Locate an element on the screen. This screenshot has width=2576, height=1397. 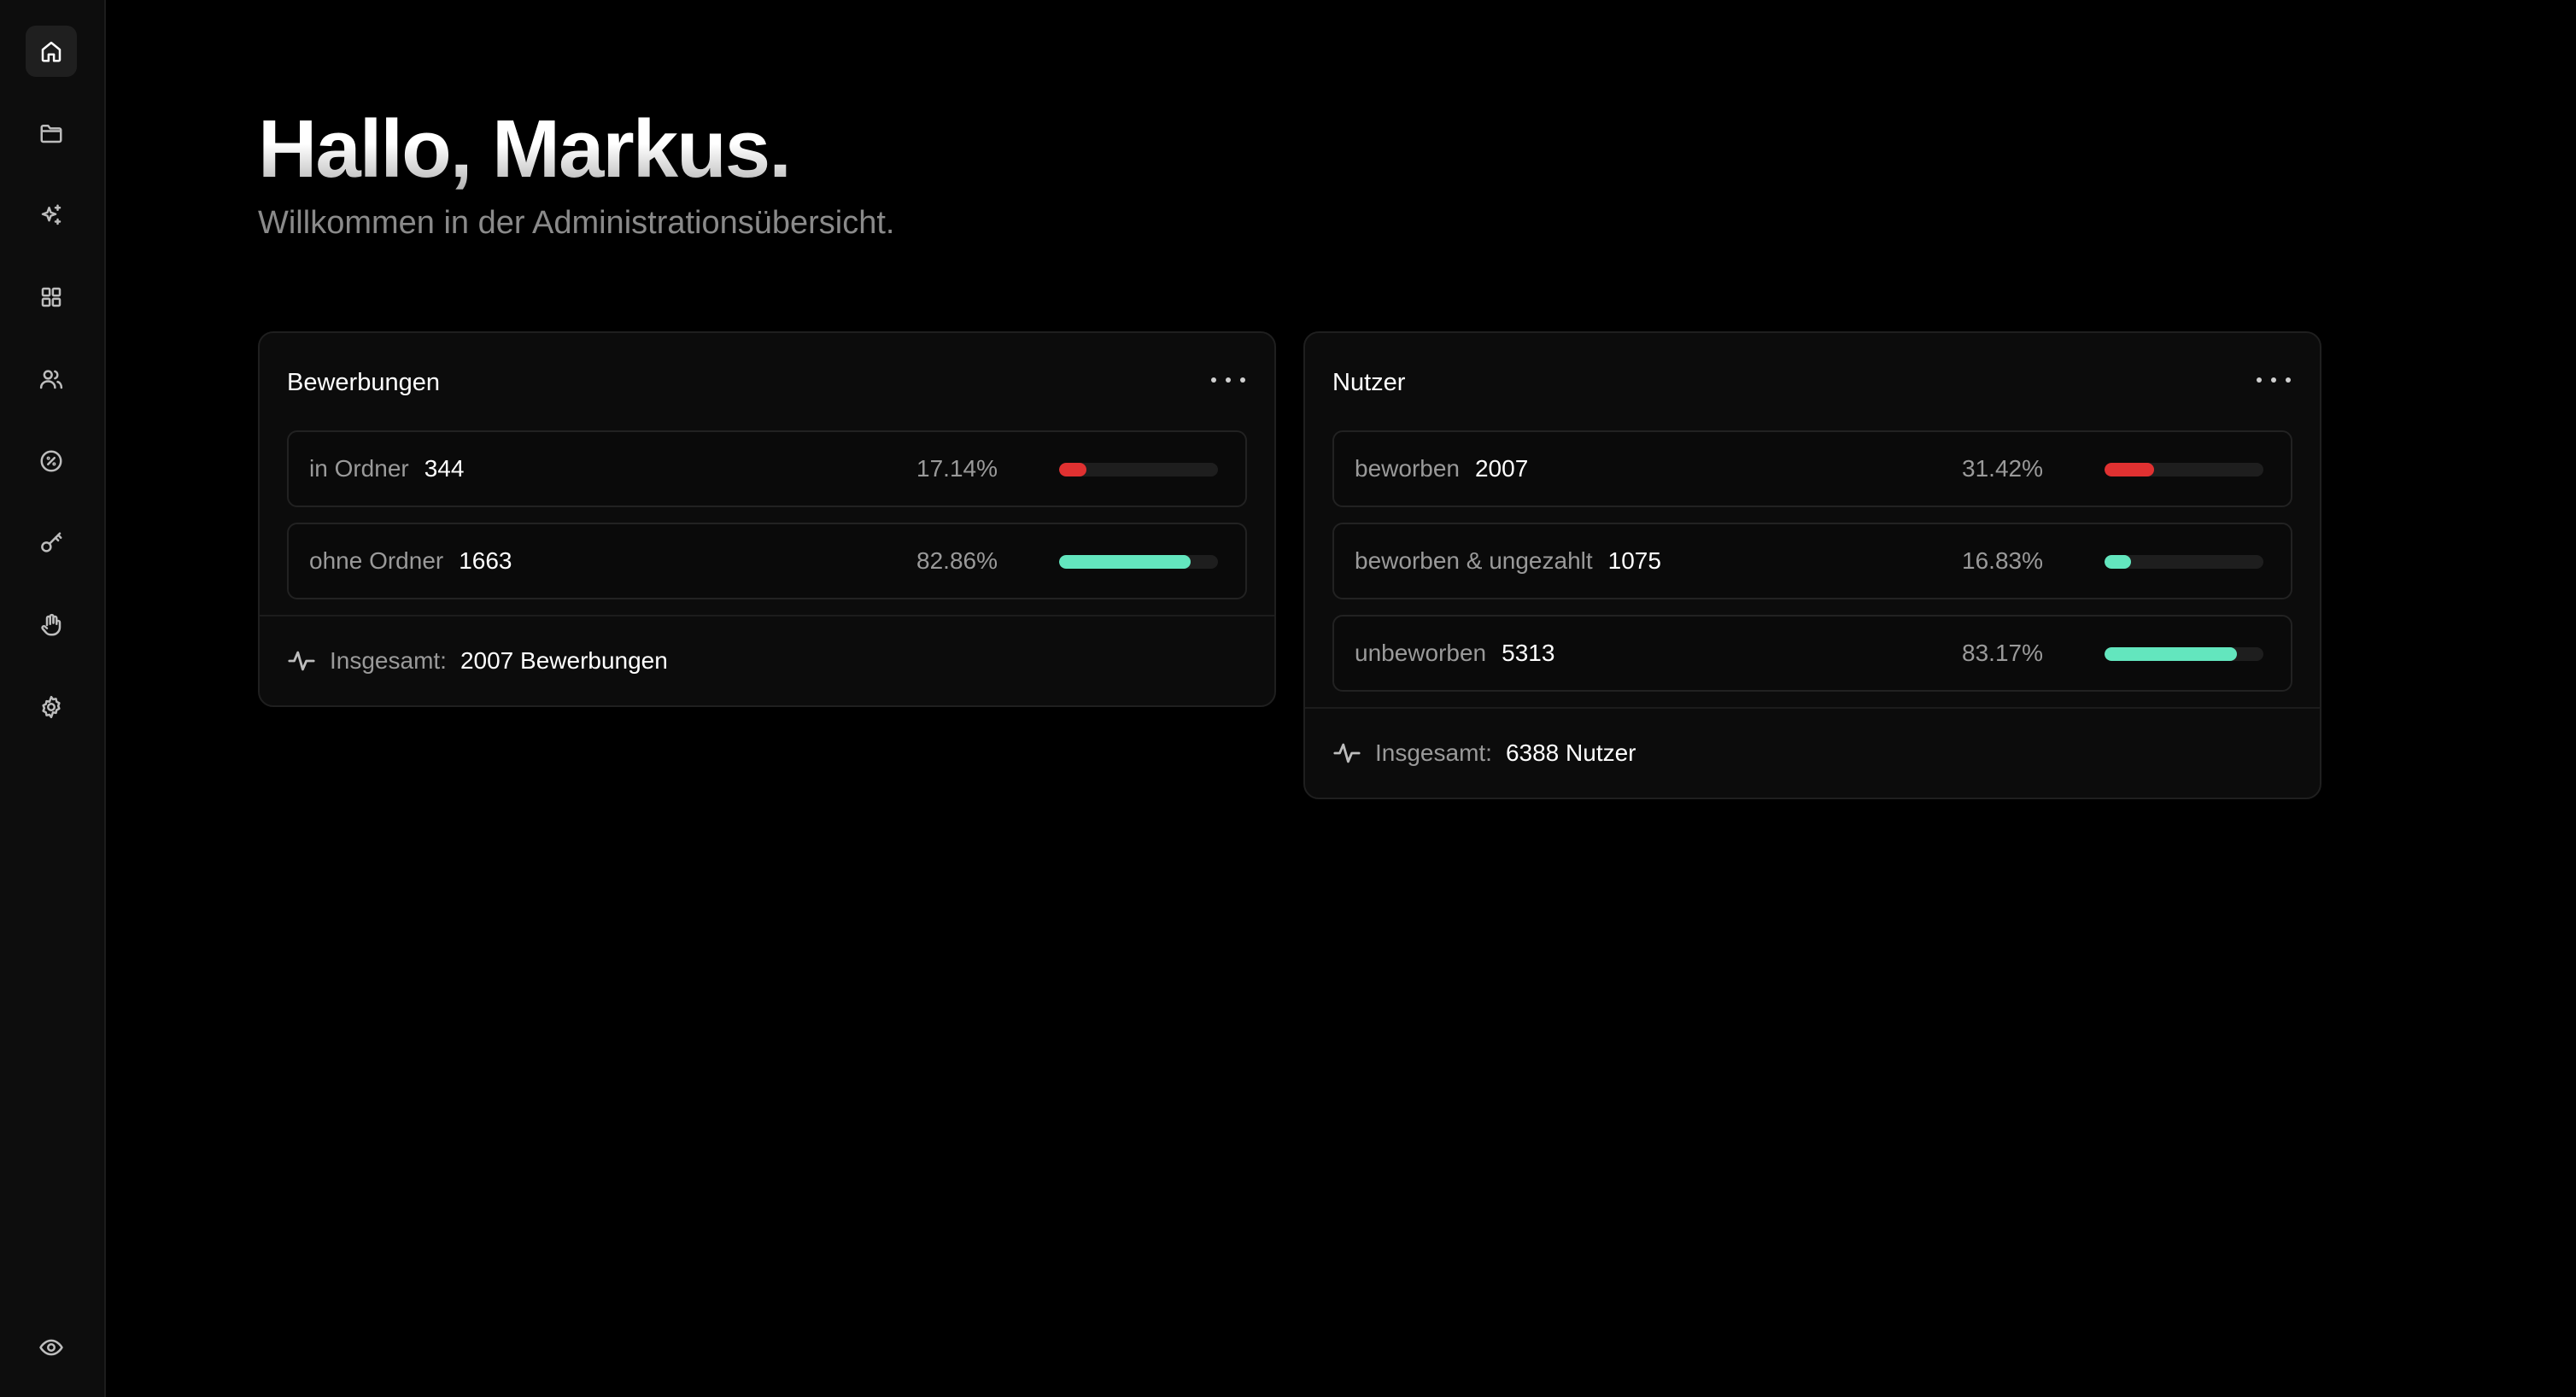
grid-icon is located at coordinates (51, 297).